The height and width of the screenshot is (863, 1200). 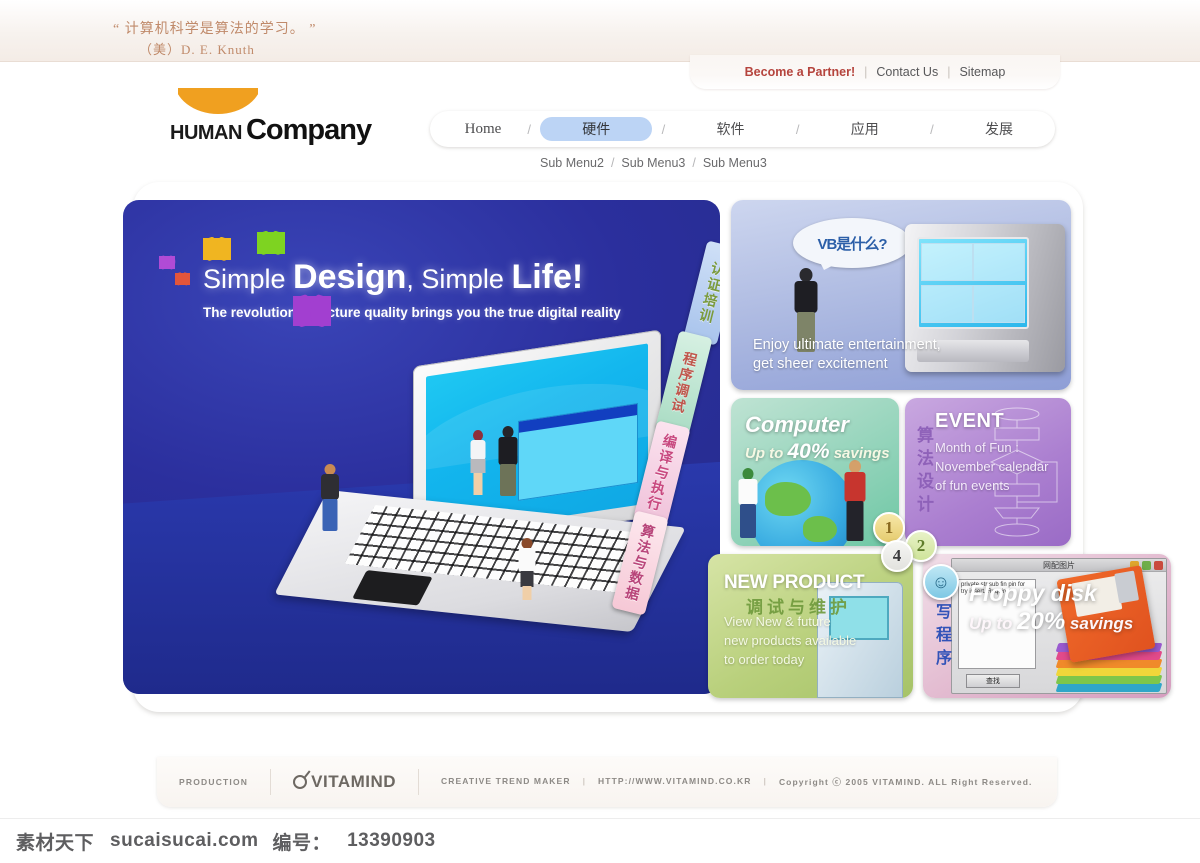 I want to click on panel-computer-title: Computer, so click(x=797, y=424).